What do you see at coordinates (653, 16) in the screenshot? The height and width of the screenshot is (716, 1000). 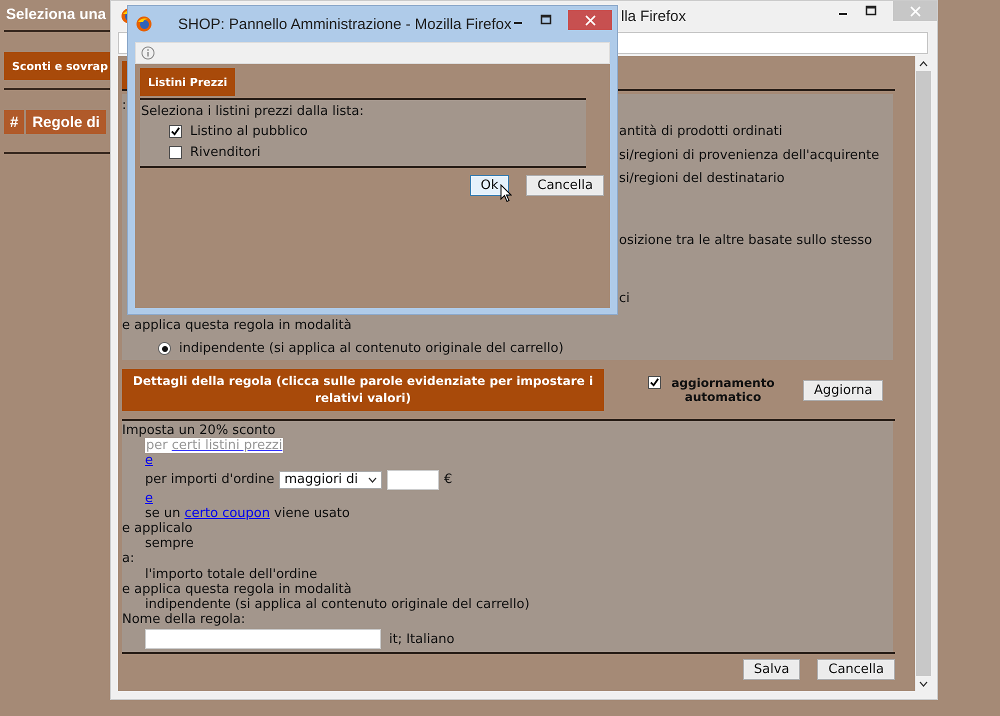 I see `window-title: lla Firefox` at bounding box center [653, 16].